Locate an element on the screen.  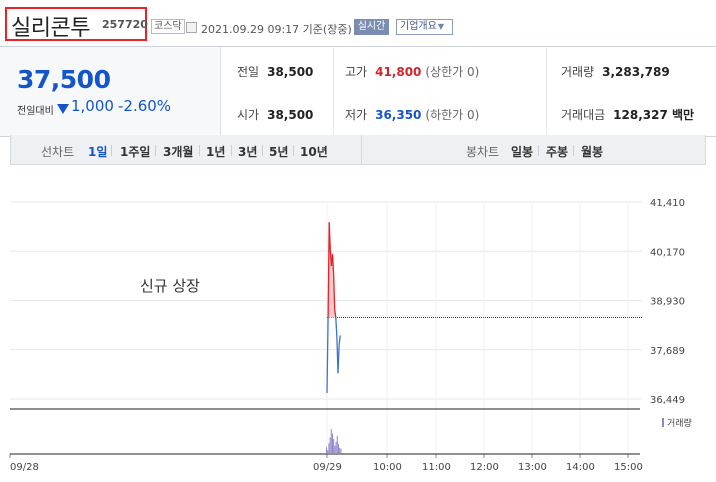
stat-label: 시가 is located at coordinates (248, 115).